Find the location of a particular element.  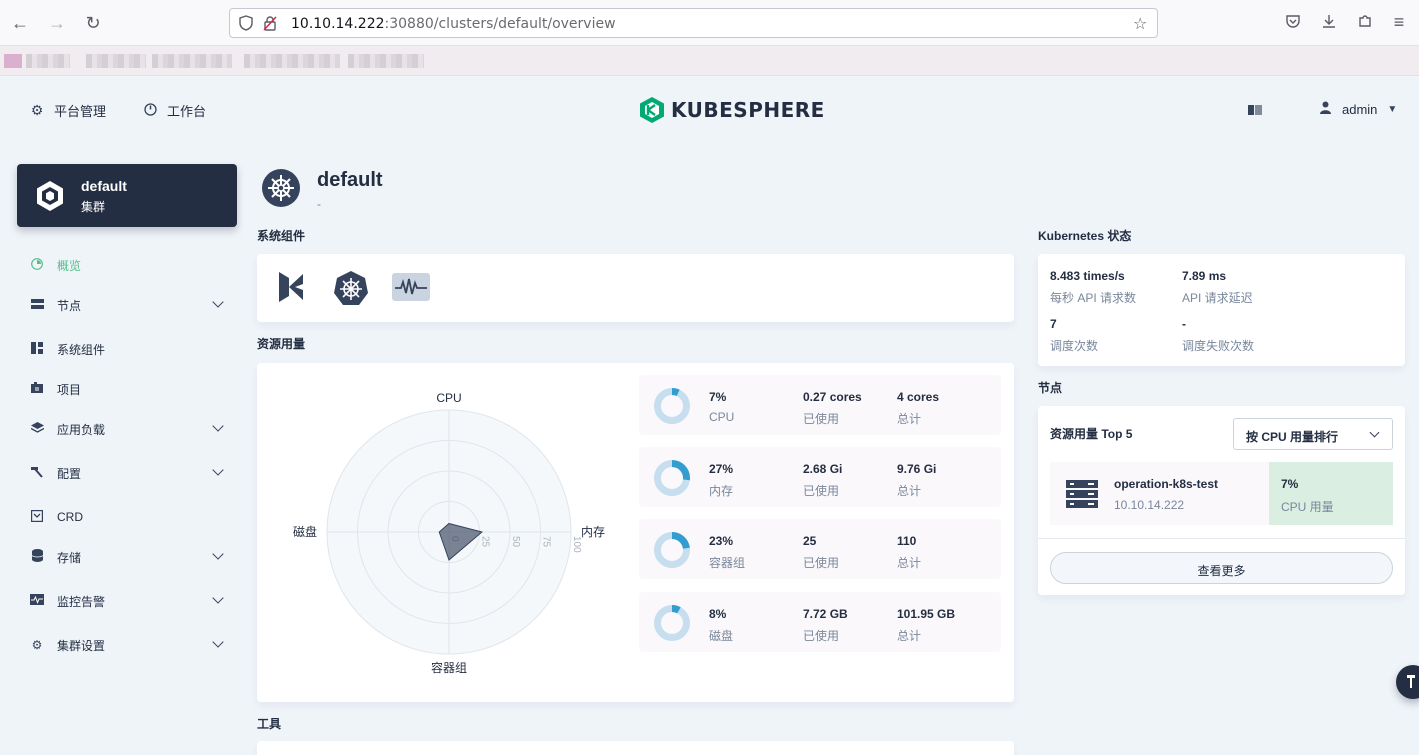

download-icon is located at coordinates (1329, 23).